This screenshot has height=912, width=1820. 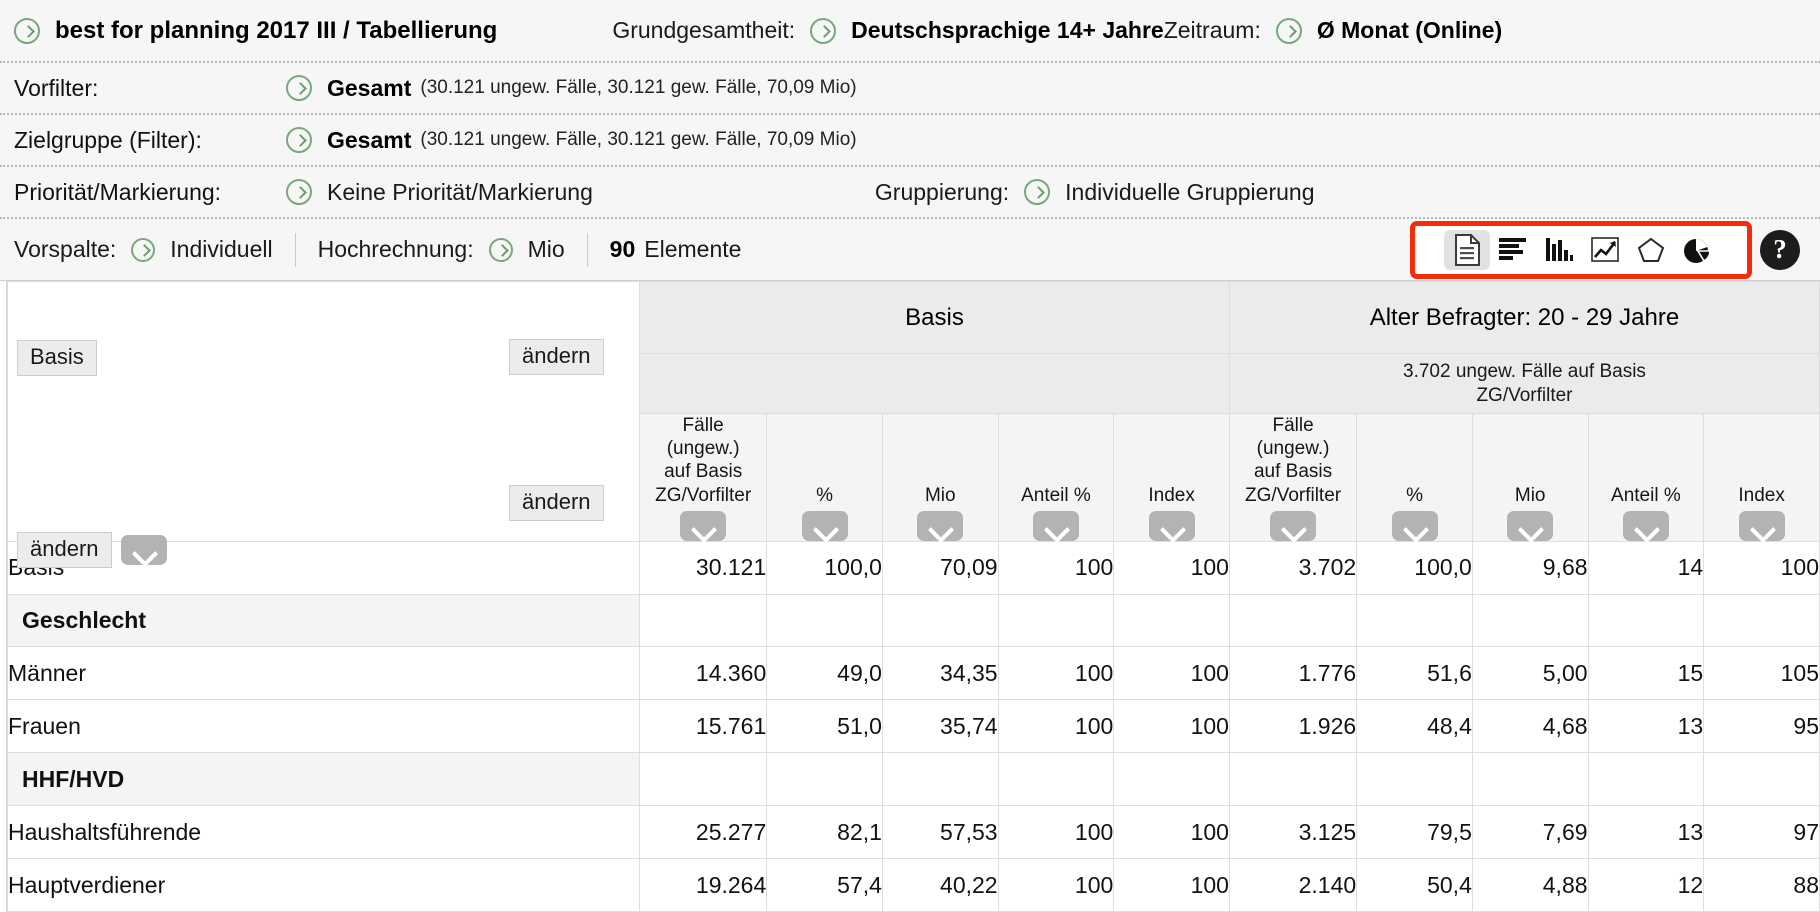 What do you see at coordinates (1288, 30) in the screenshot?
I see `zeitraum-chevron-icon` at bounding box center [1288, 30].